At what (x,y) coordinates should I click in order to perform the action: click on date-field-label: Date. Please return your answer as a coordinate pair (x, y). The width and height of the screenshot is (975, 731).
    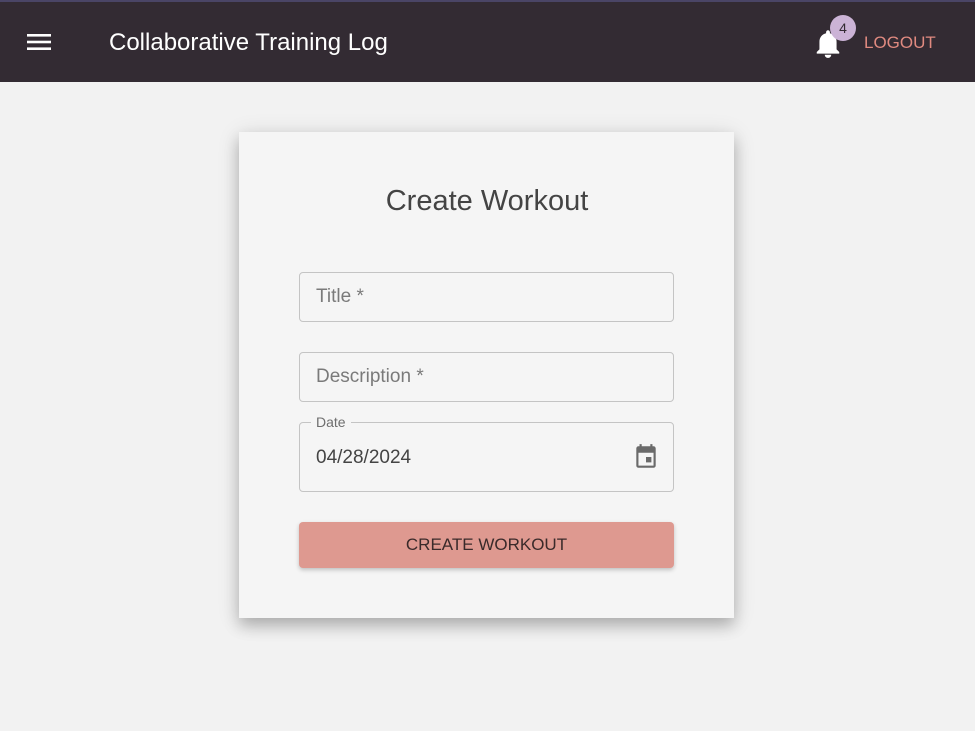
    Looking at the image, I should click on (331, 422).